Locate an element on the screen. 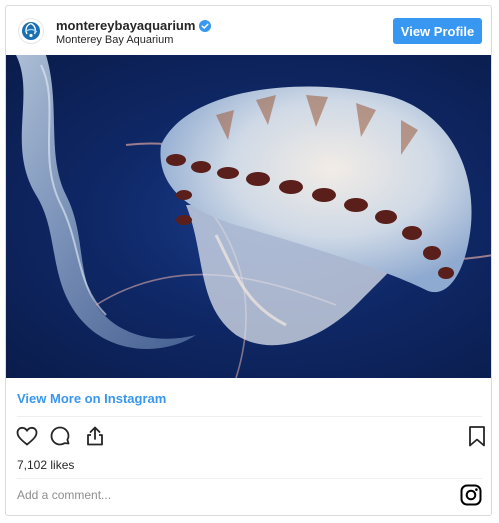 The width and height of the screenshot is (499, 523). instagram-icon is located at coordinates (471, 497).